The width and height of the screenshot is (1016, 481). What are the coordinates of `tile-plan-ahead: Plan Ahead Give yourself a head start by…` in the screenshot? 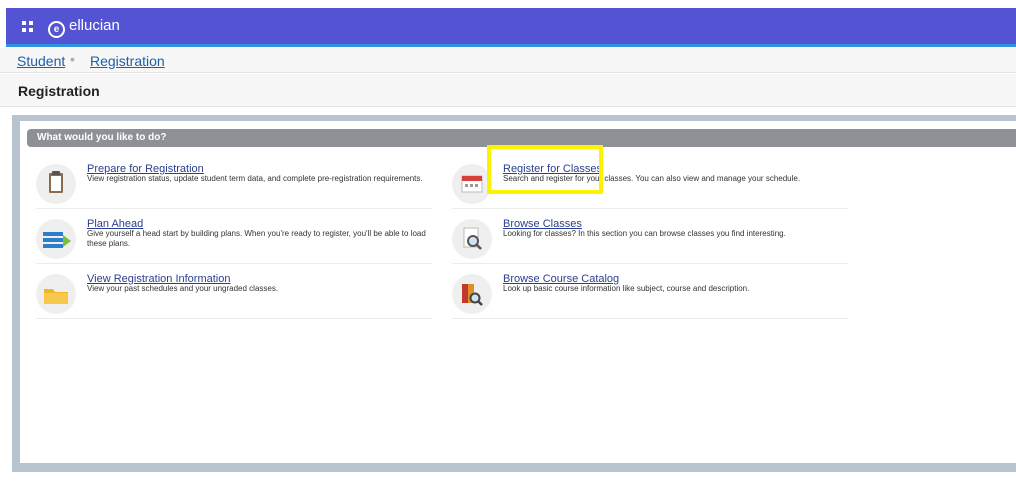 It's located at (234, 239).